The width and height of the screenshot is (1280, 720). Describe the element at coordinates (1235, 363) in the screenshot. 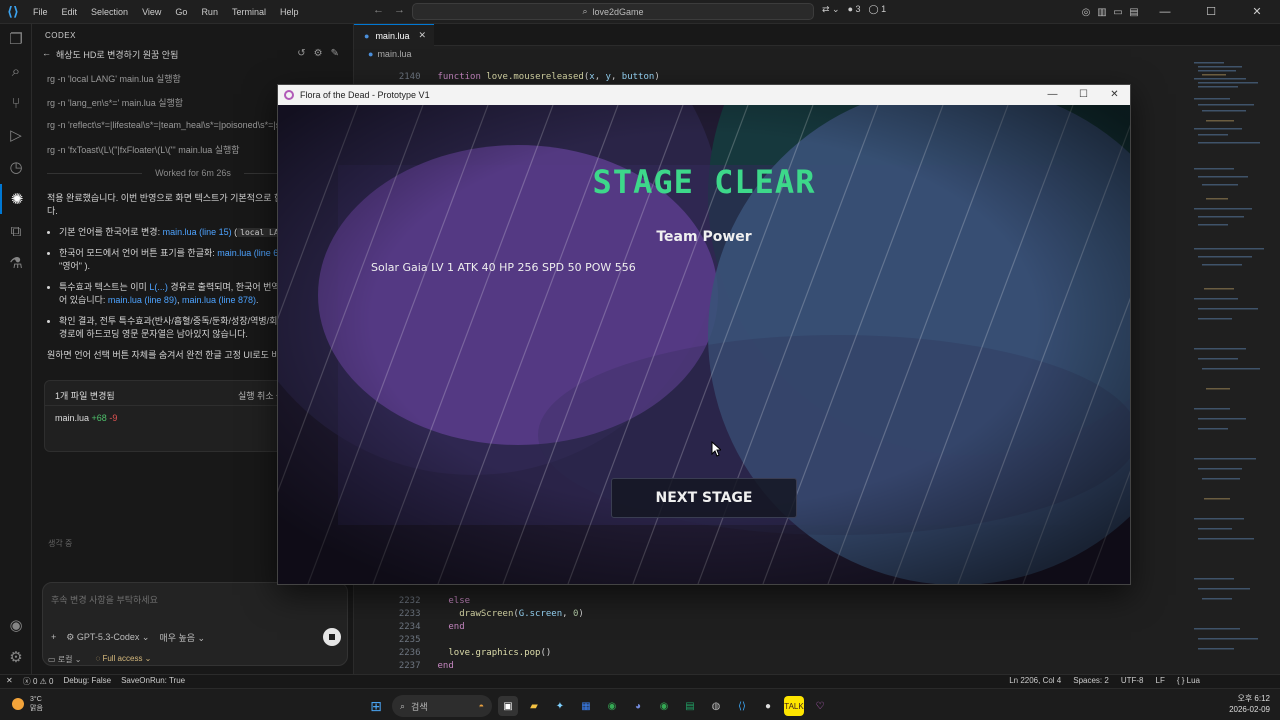

I see `minimap` at that location.